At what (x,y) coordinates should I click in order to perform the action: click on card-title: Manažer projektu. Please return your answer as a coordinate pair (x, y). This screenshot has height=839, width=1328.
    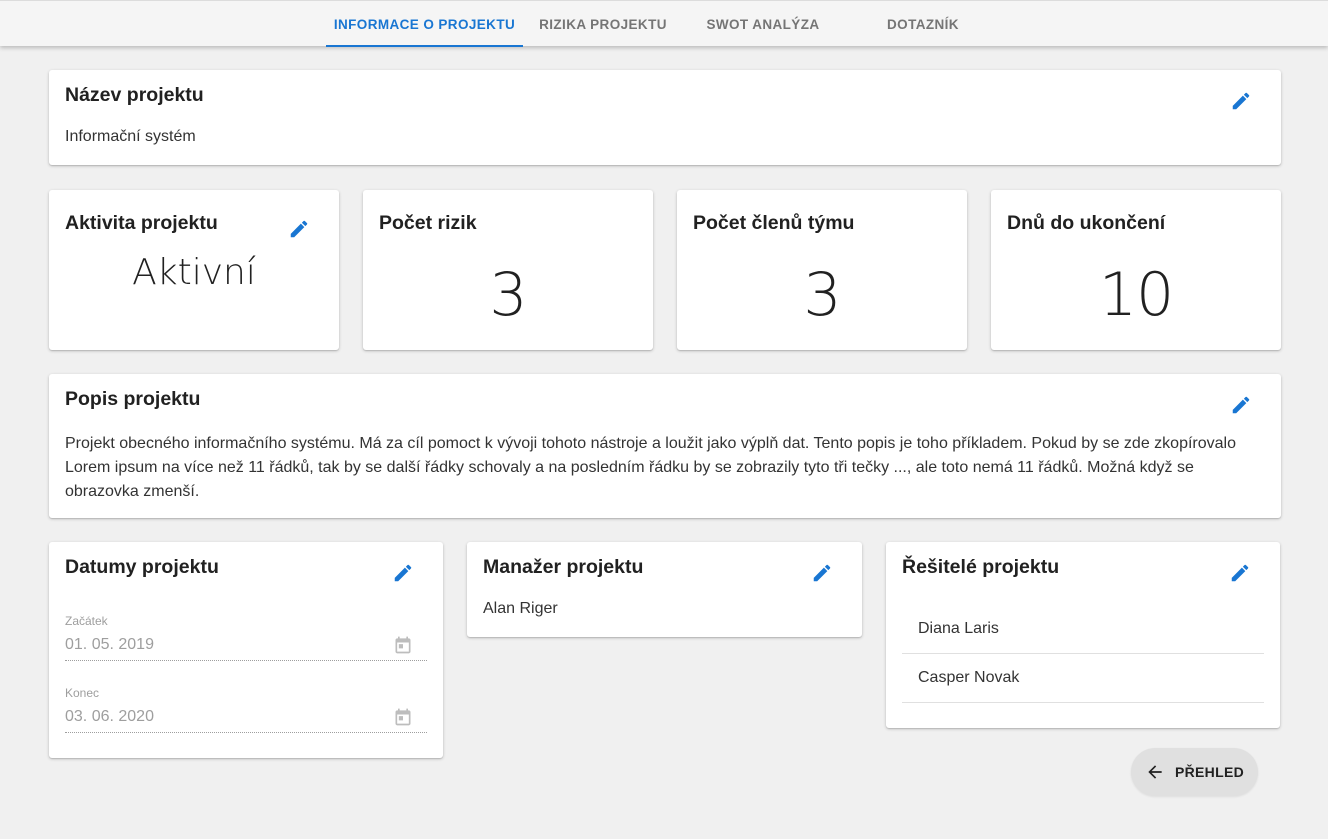
    Looking at the image, I should click on (563, 567).